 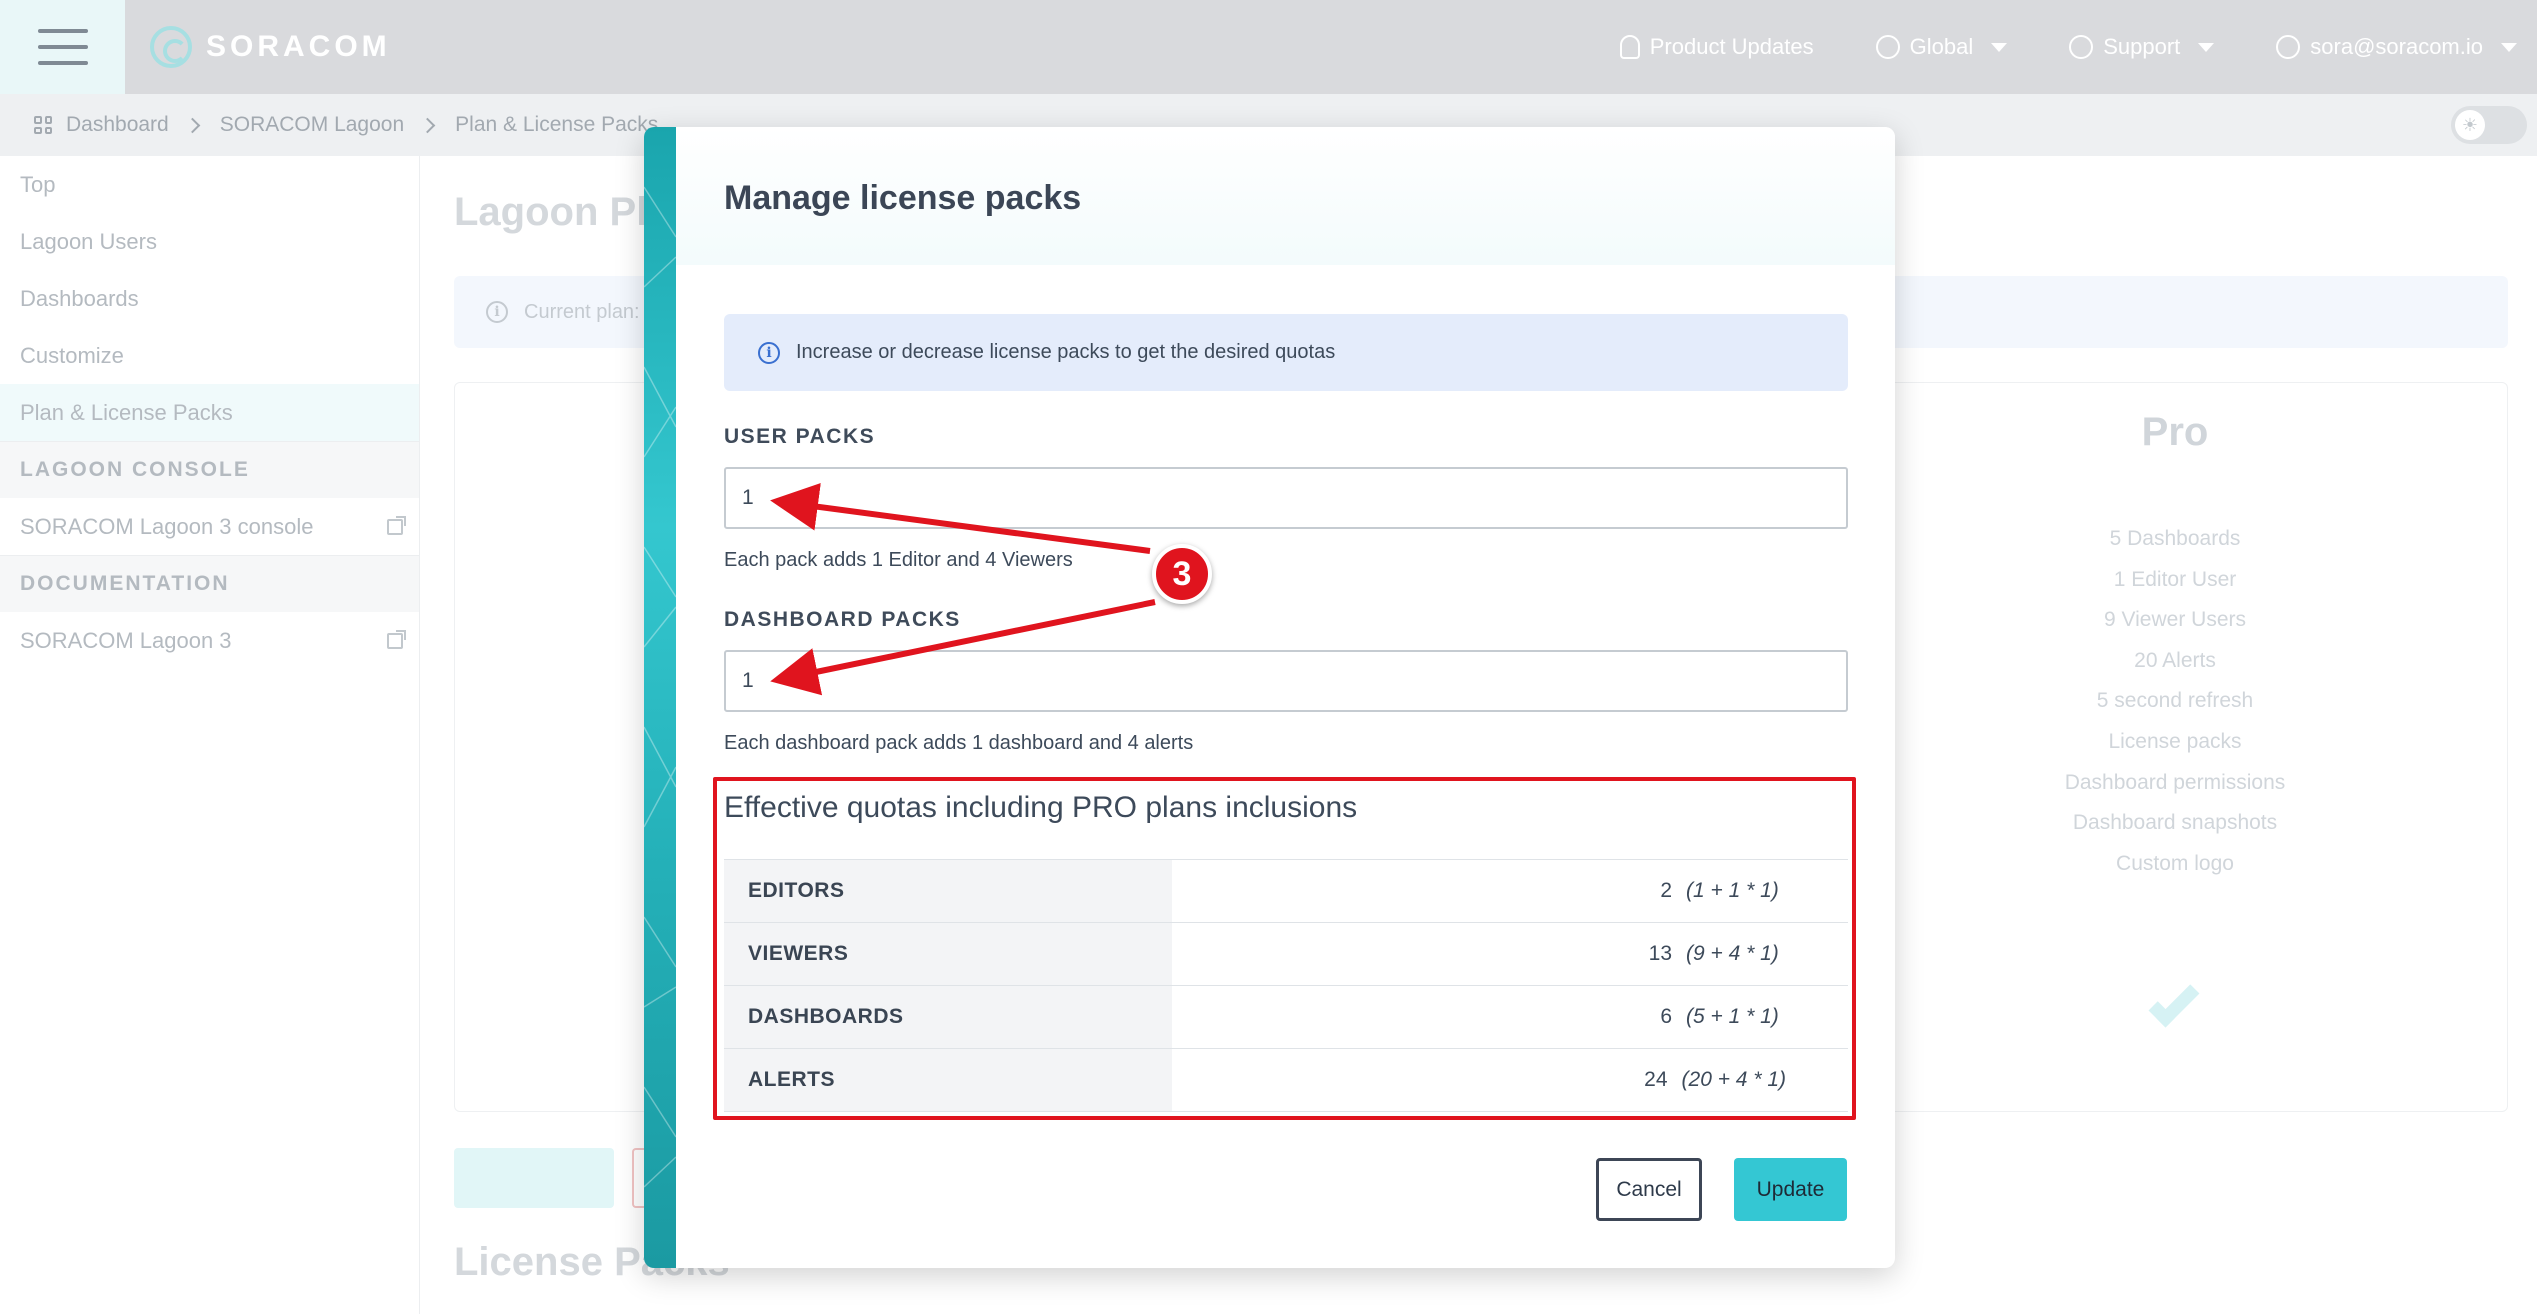 What do you see at coordinates (2175, 538) in the screenshot?
I see `pro-feature: 5 Dashboards` at bounding box center [2175, 538].